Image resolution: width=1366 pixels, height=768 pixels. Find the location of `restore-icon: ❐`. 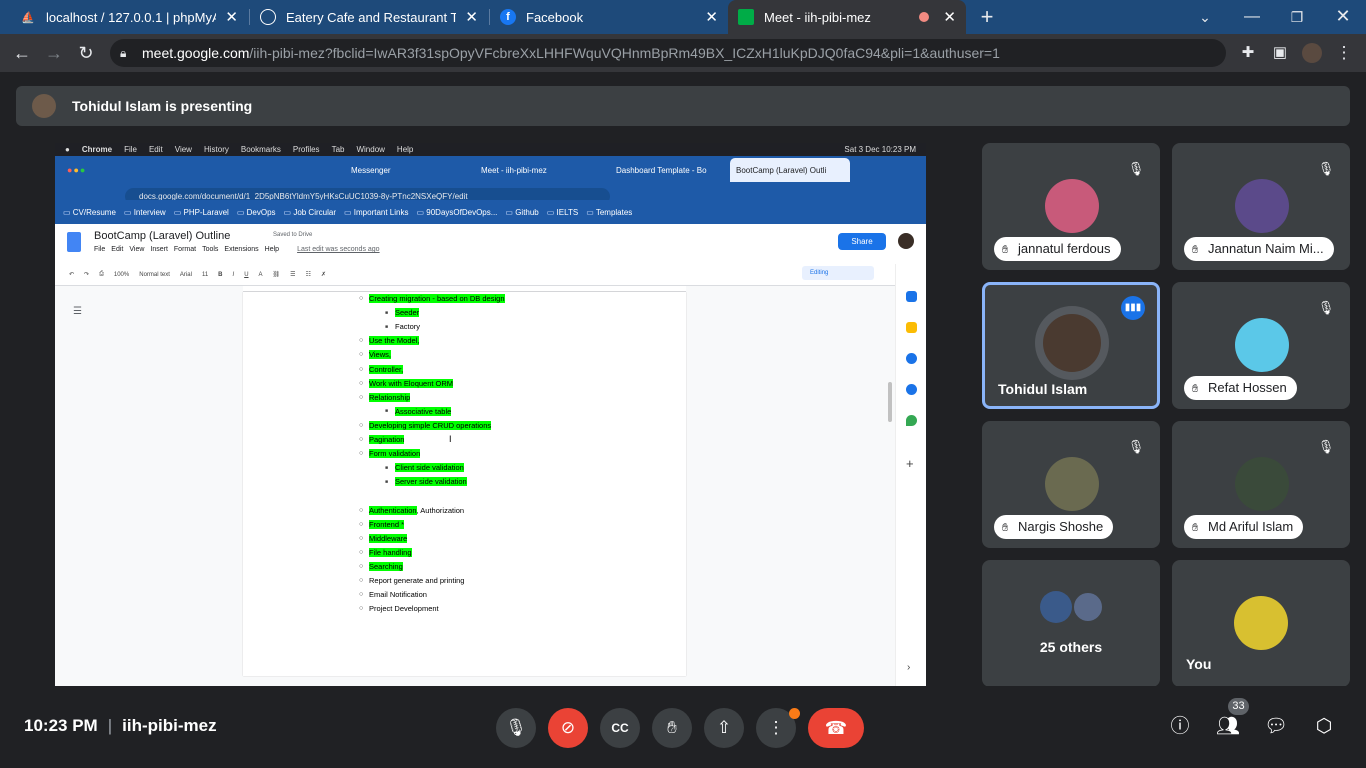

restore-icon: ❐ is located at coordinates (1297, 17).